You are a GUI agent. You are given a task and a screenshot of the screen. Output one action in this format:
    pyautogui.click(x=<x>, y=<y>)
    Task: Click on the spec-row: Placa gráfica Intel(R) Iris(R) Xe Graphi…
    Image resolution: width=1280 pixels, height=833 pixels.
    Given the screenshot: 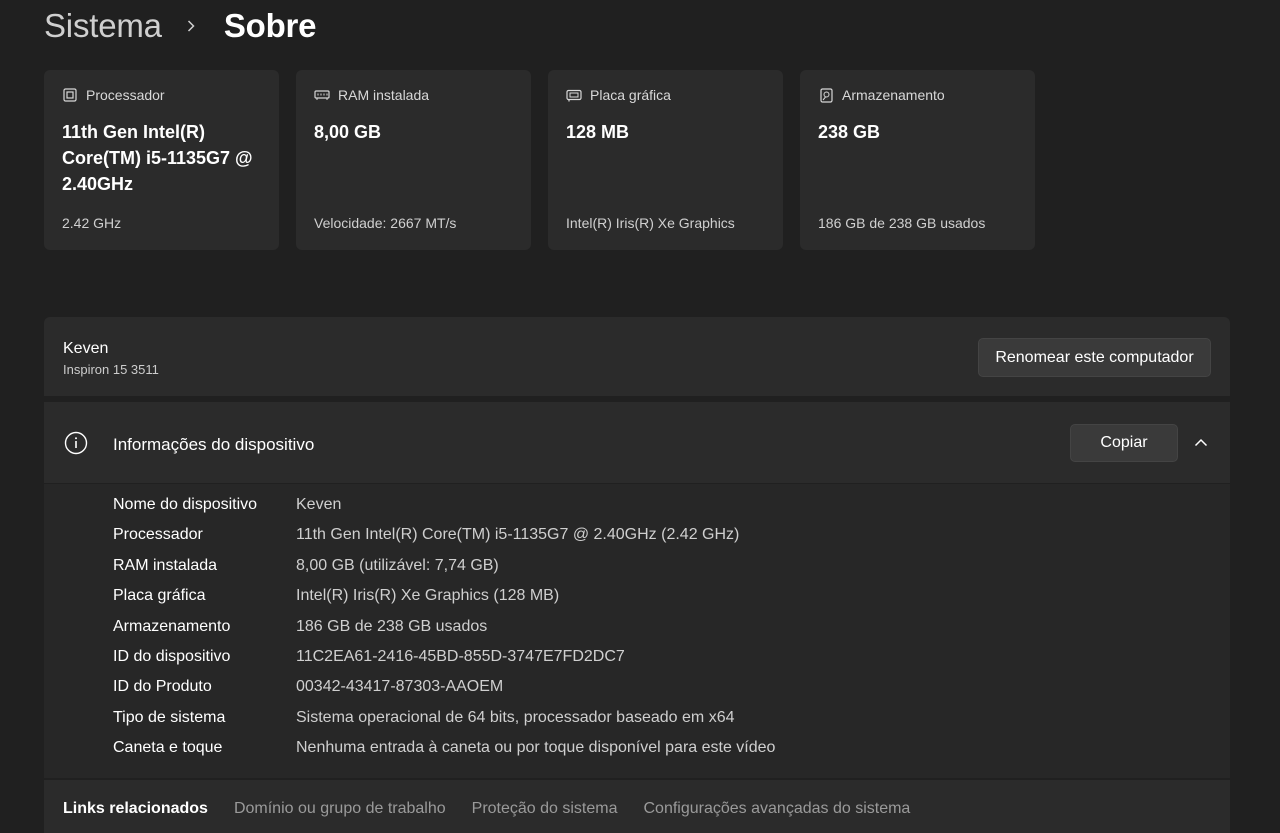 What is the action you would take?
    pyautogui.click(x=336, y=599)
    